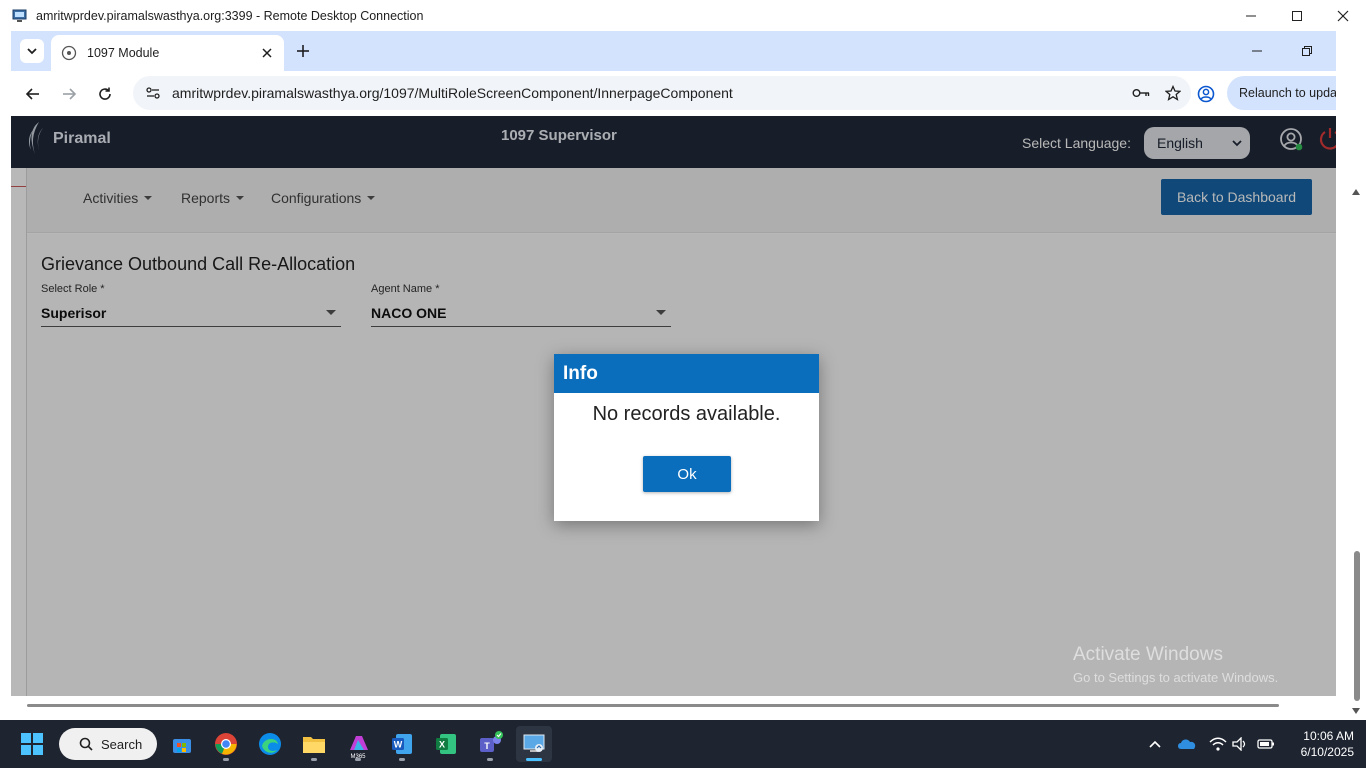 Image resolution: width=1366 pixels, height=768 pixels. I want to click on clock-date: 6/10/2025, so click(1327, 752).